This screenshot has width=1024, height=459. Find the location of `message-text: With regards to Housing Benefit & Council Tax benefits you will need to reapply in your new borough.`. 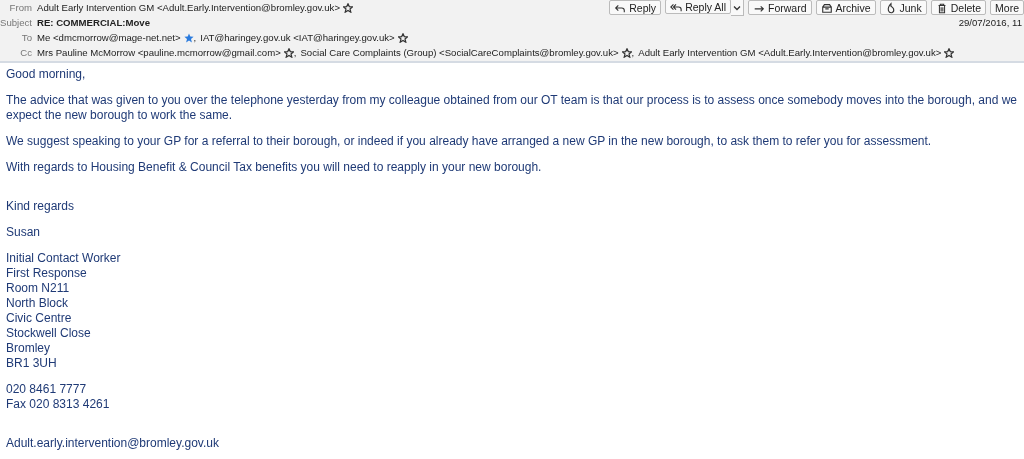

message-text: With regards to Housing Benefit & Council Tax benefits you will need to reapply in your new borough. is located at coordinates (274, 167).